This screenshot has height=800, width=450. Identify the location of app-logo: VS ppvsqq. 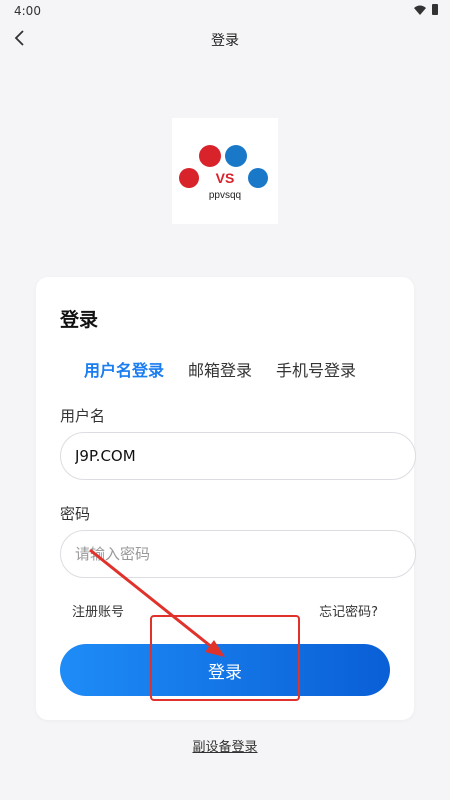
(225, 171).